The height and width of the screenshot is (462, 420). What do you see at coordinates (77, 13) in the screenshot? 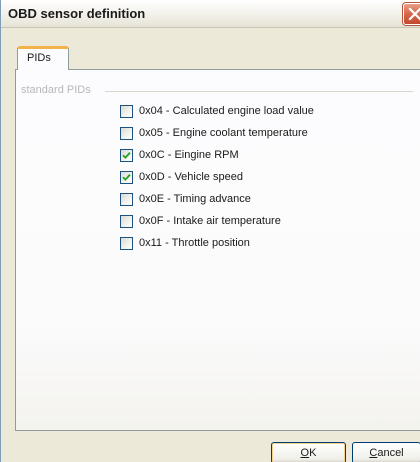
I see `window-title: OBD sensor definition` at bounding box center [77, 13].